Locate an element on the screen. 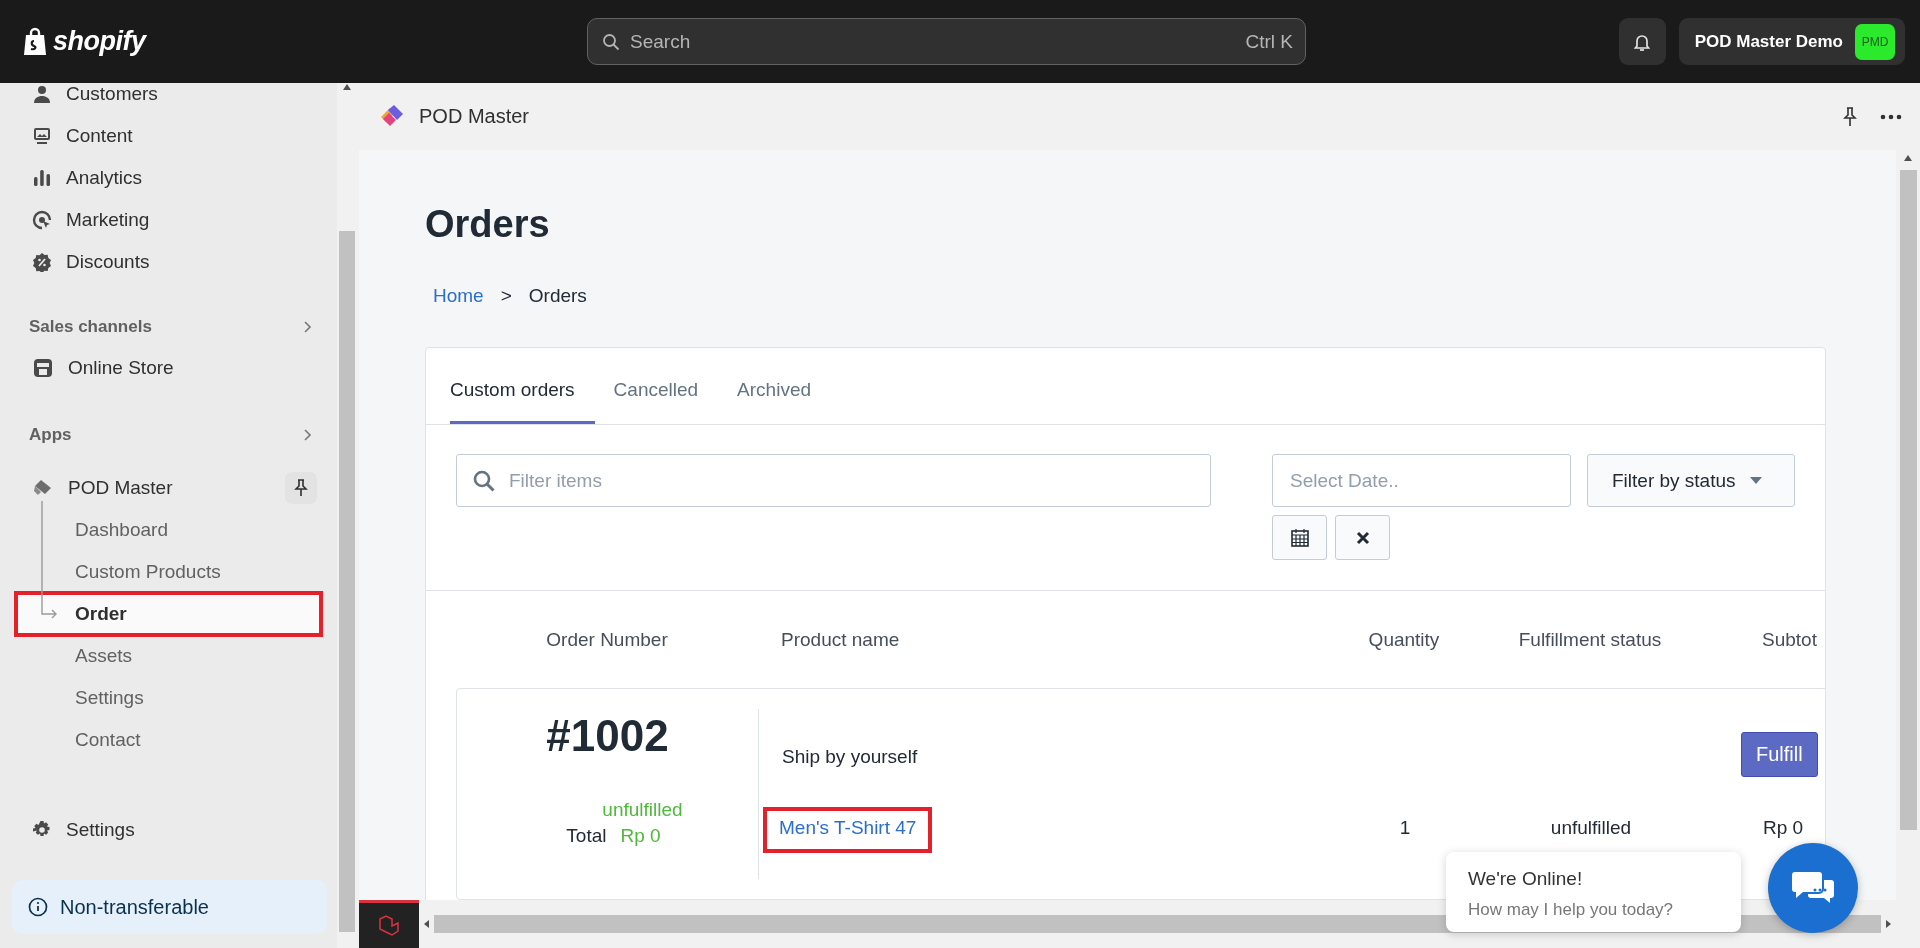 Image resolution: width=1920 pixels, height=948 pixels. pin-button is located at coordinates (301, 488).